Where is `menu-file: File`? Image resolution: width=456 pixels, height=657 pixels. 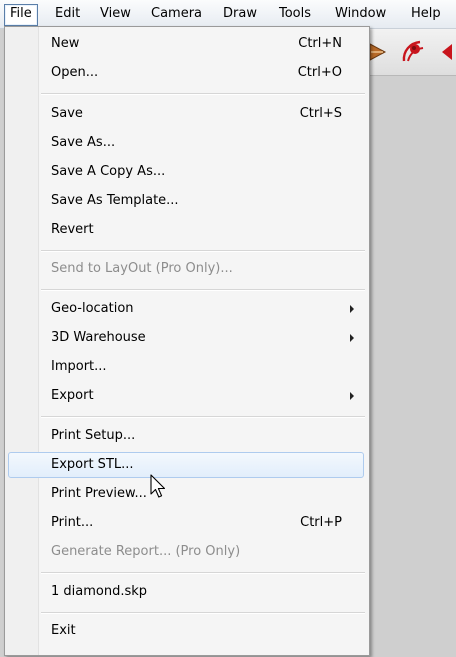
menu-file: File is located at coordinates (21, 15).